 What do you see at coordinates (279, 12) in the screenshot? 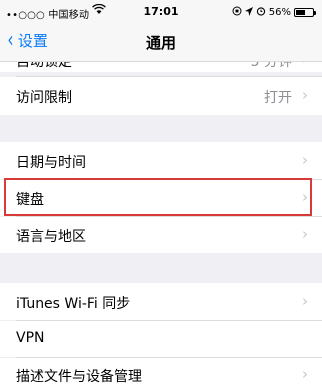
I see `battery-percent: 56%` at bounding box center [279, 12].